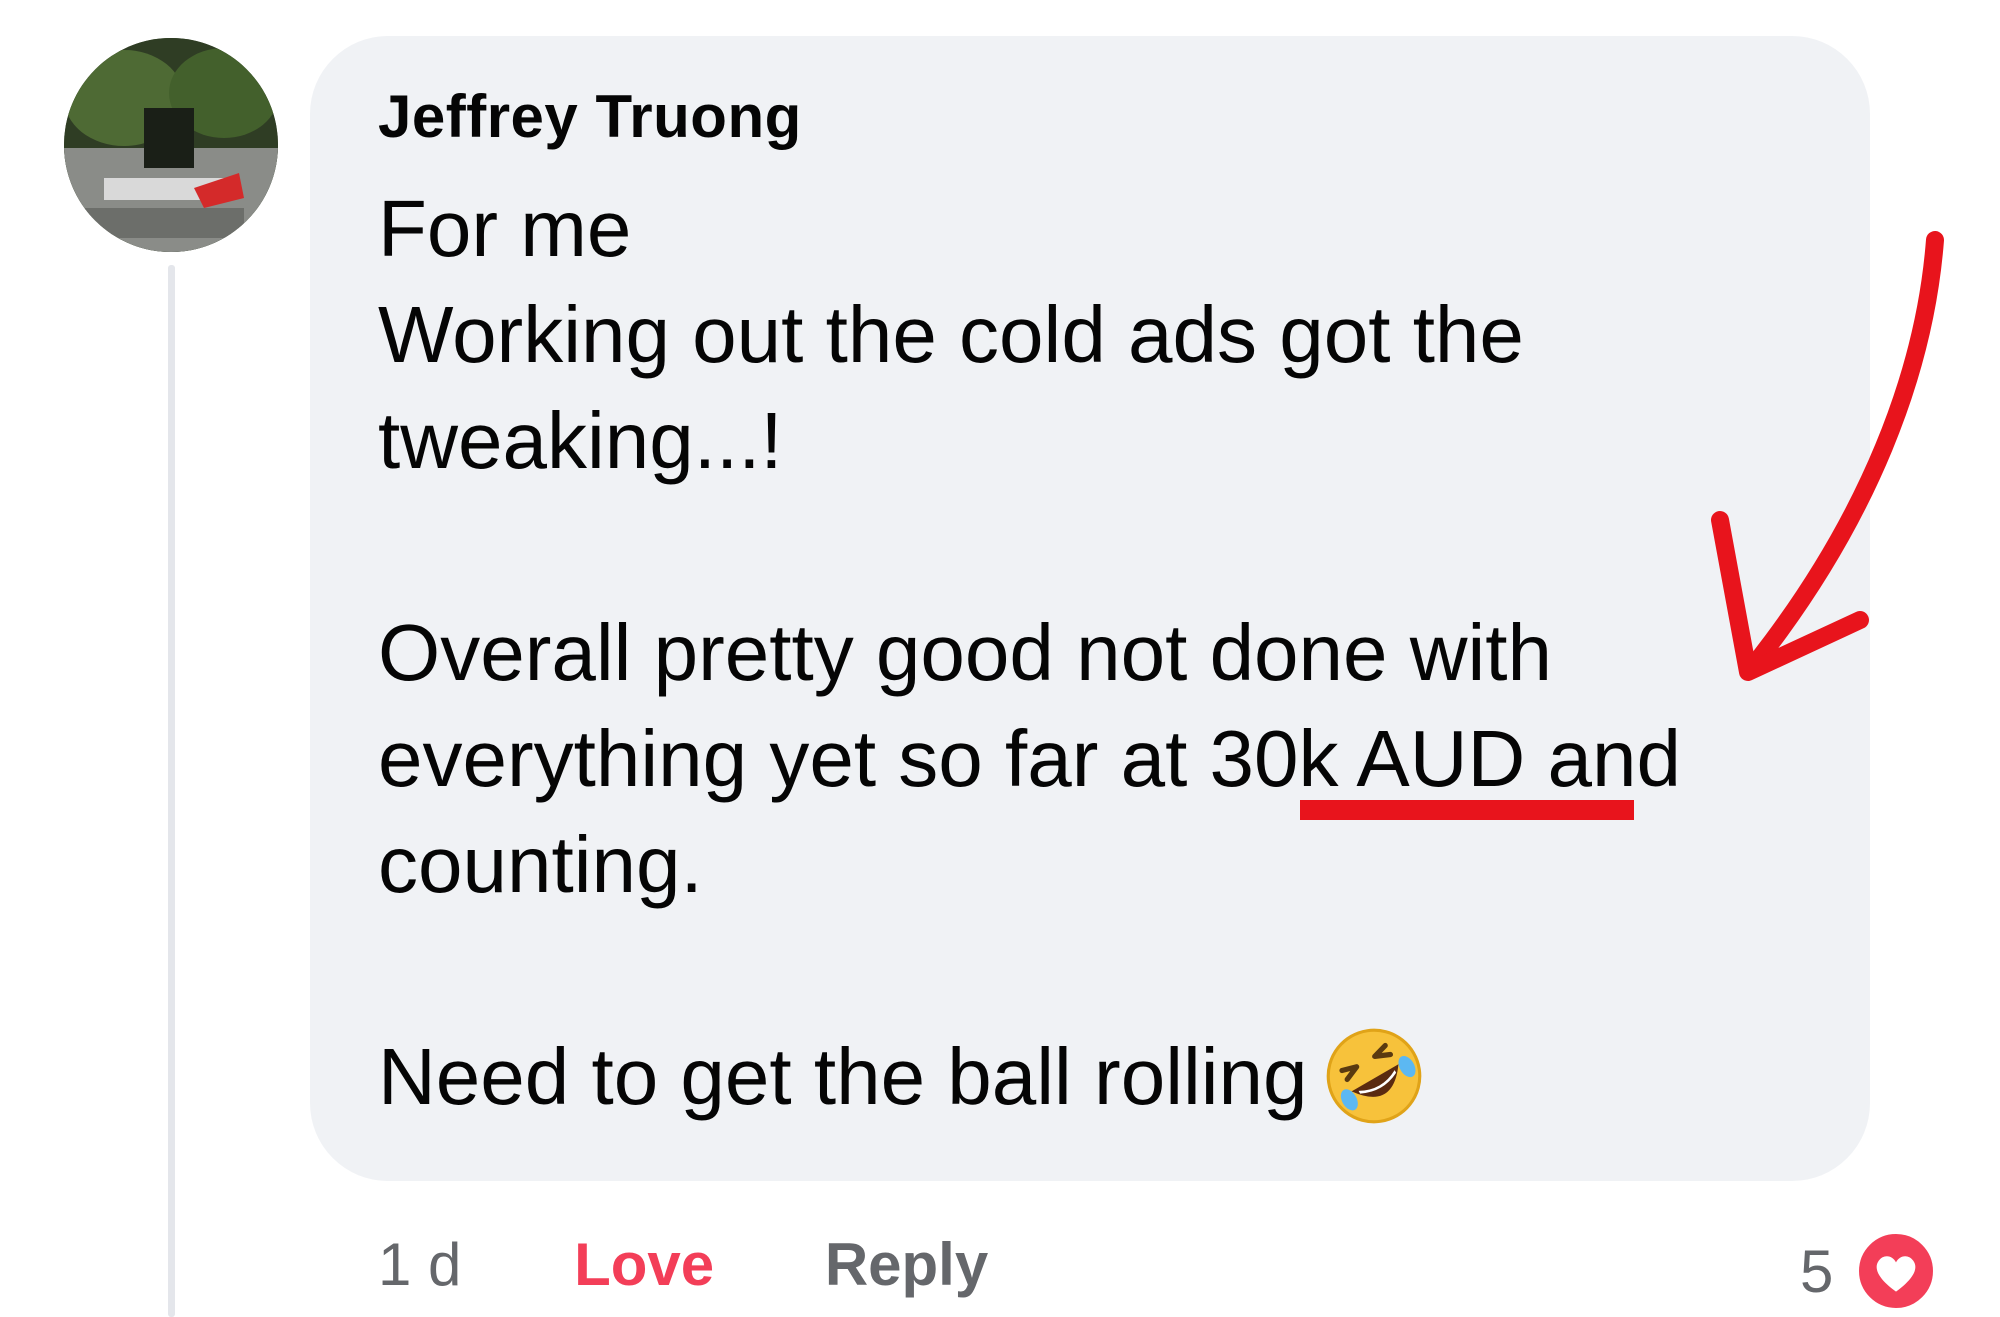 The image size is (2000, 1317). I want to click on highlighted-amount: 30k AUD, so click(1367, 758).